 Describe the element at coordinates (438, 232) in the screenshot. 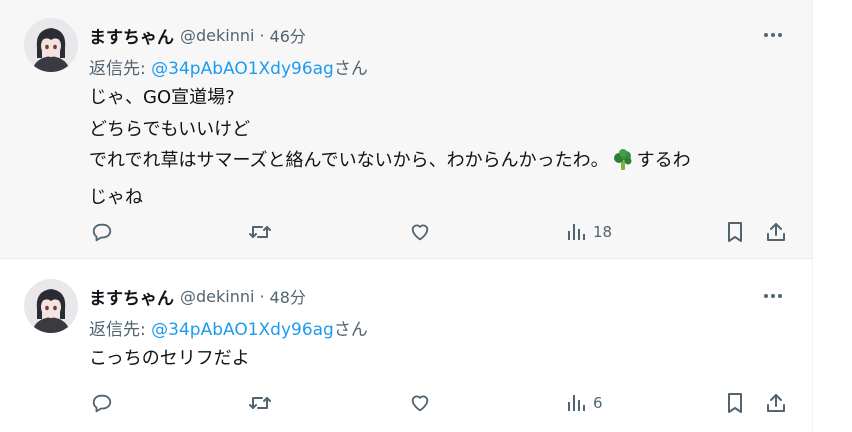

I see `action-bar: 18` at that location.